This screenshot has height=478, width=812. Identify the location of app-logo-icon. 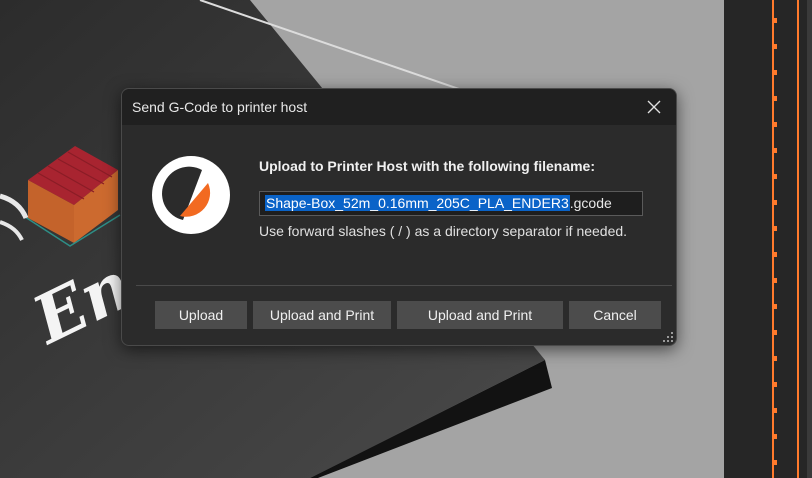
(191, 195).